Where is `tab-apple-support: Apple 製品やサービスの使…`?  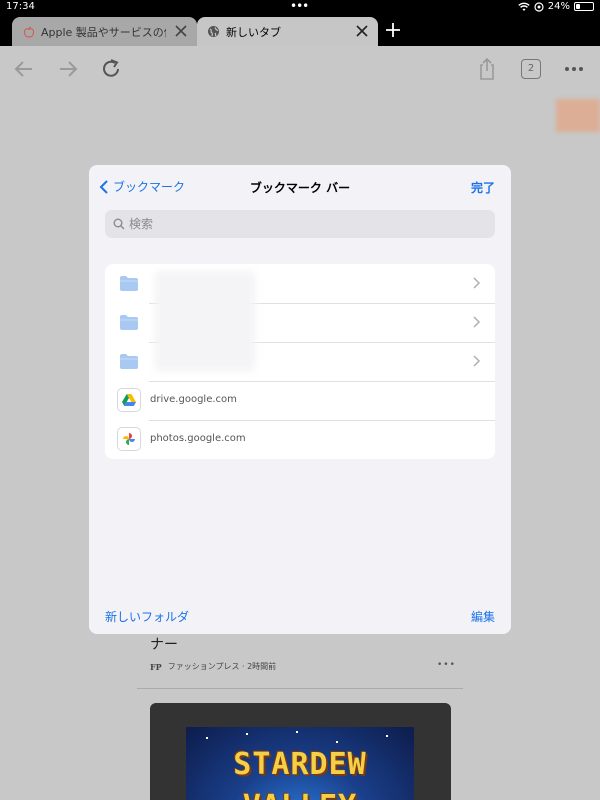 tab-apple-support: Apple 製品やサービスの使… is located at coordinates (104, 31).